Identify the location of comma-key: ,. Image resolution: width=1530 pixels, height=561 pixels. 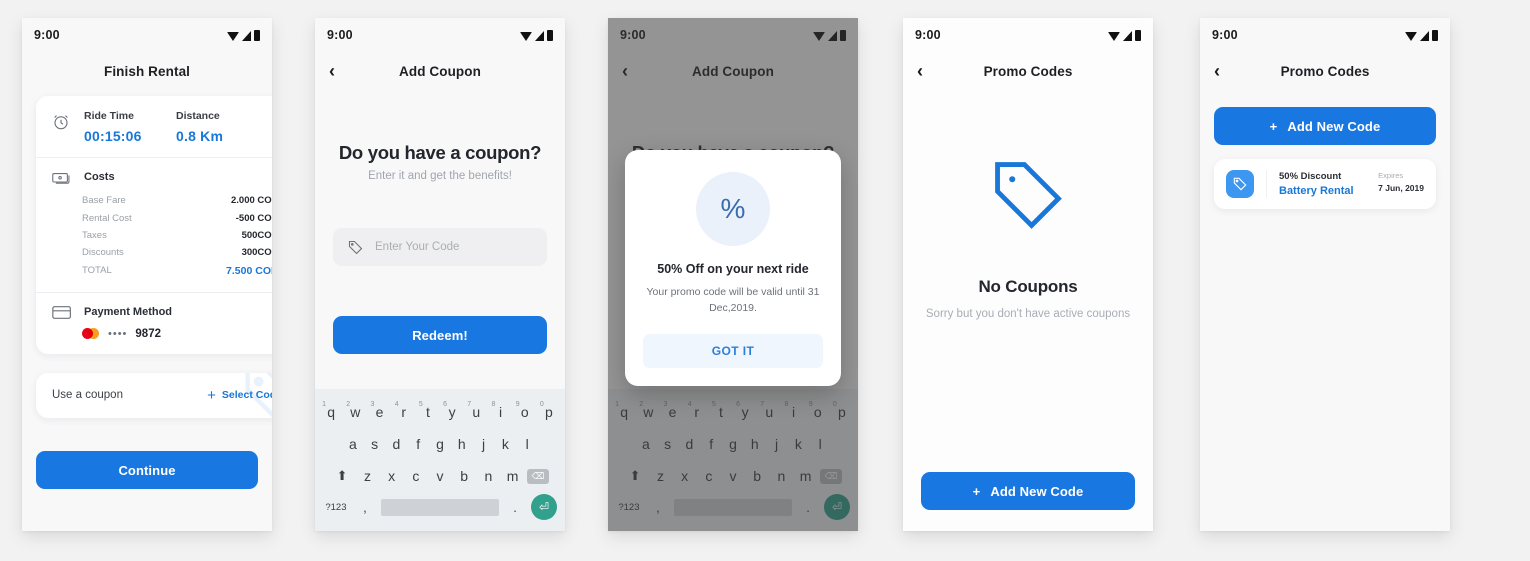
(365, 507).